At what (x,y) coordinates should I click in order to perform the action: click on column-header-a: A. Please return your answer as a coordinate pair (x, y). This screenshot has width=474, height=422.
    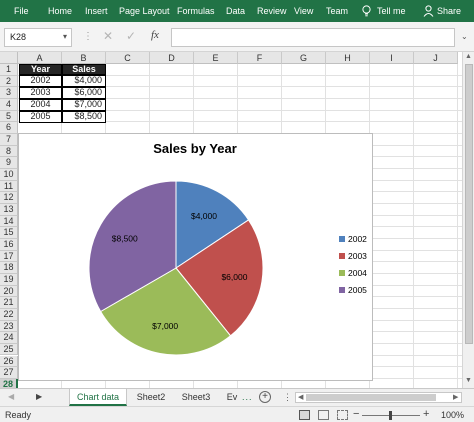
    Looking at the image, I should click on (40, 58).